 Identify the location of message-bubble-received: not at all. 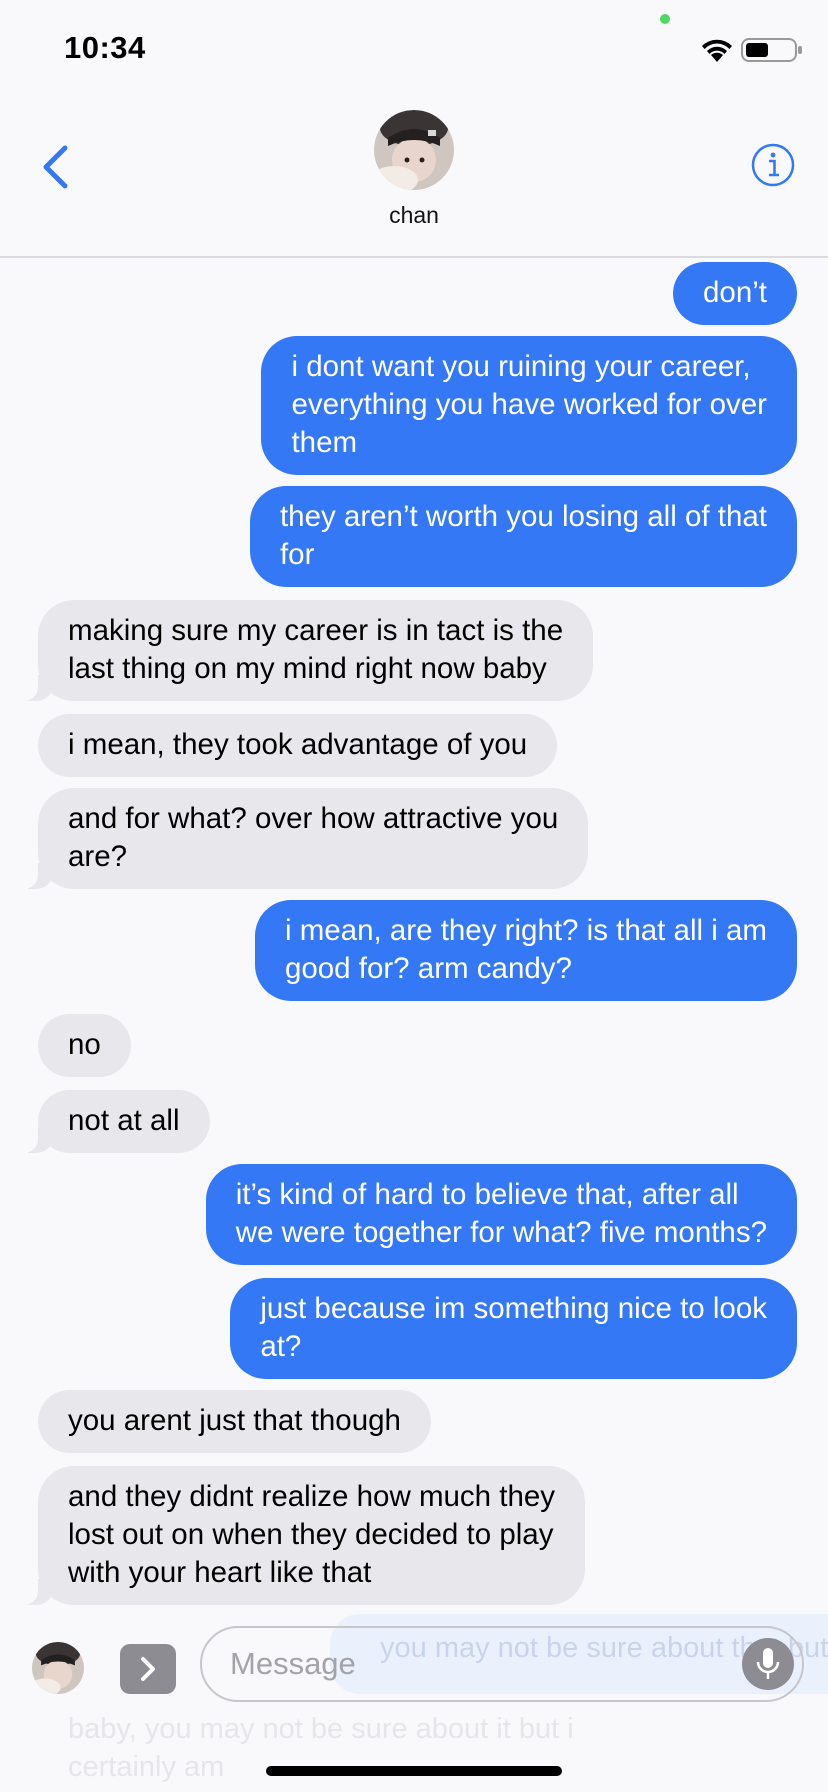
(112, 1121).